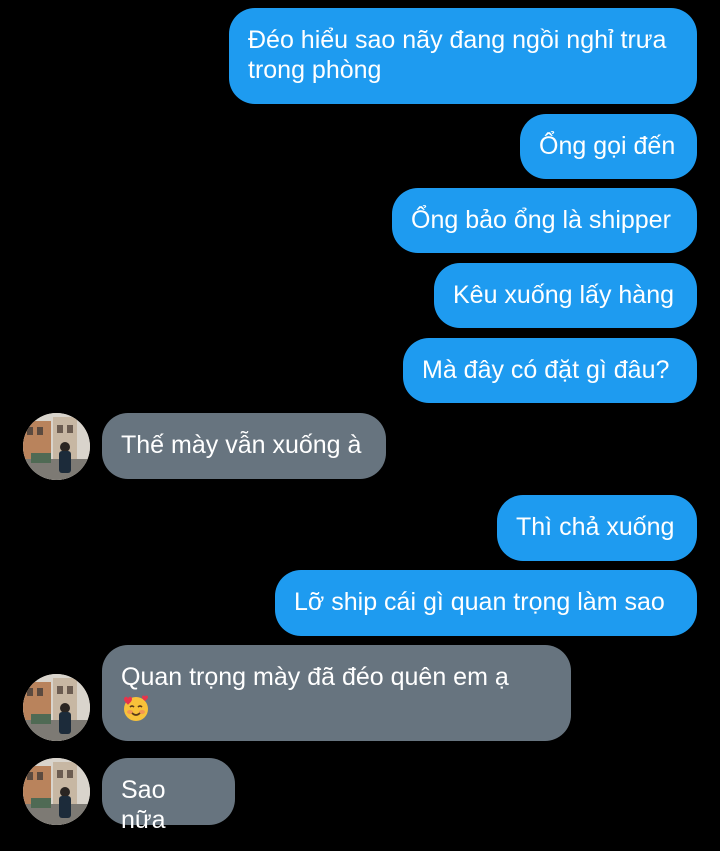  I want to click on incoming-message: Sao nữa, so click(168, 796).